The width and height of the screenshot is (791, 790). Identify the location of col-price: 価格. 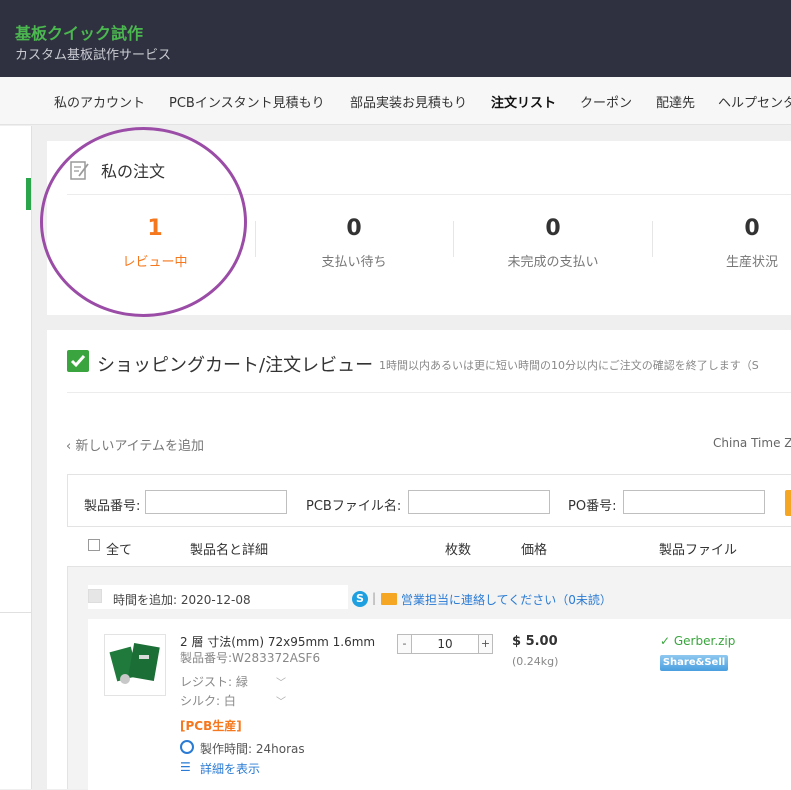
(534, 550).